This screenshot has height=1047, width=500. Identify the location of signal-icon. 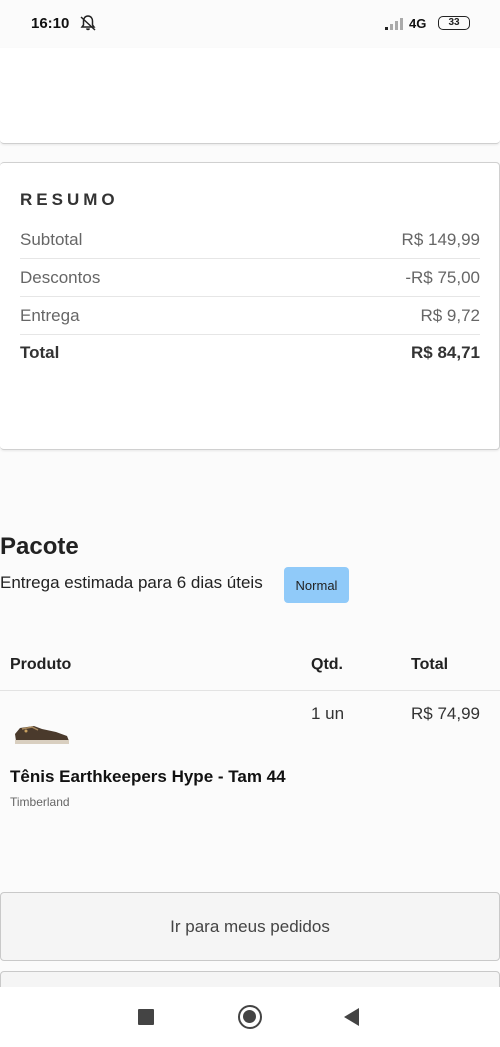
(394, 24).